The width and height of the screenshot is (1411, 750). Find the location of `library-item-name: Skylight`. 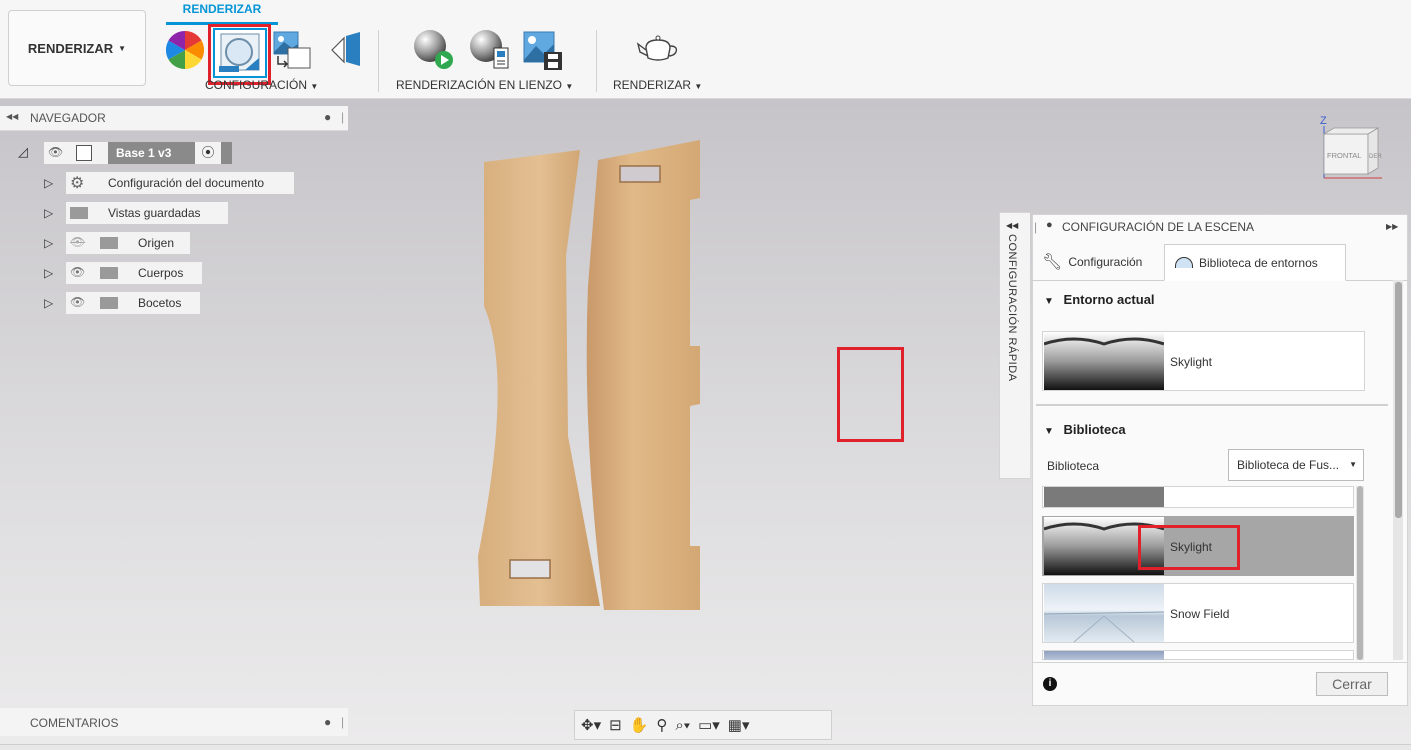

library-item-name: Skylight is located at coordinates (1191, 547).